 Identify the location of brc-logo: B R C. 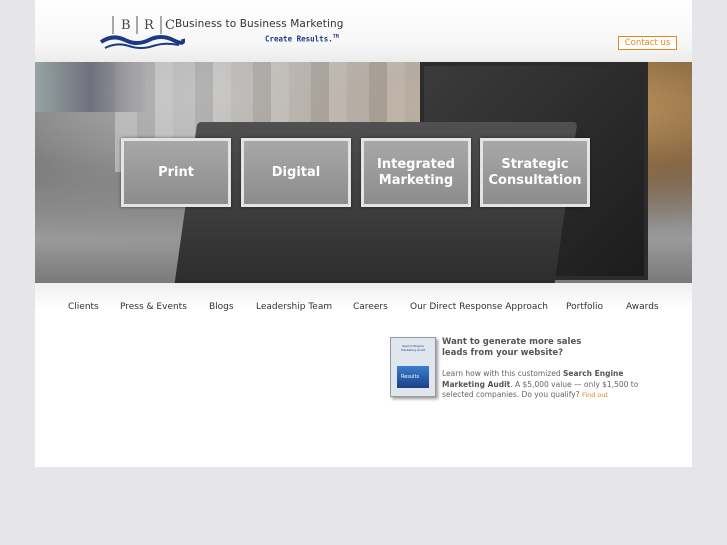
(142, 32).